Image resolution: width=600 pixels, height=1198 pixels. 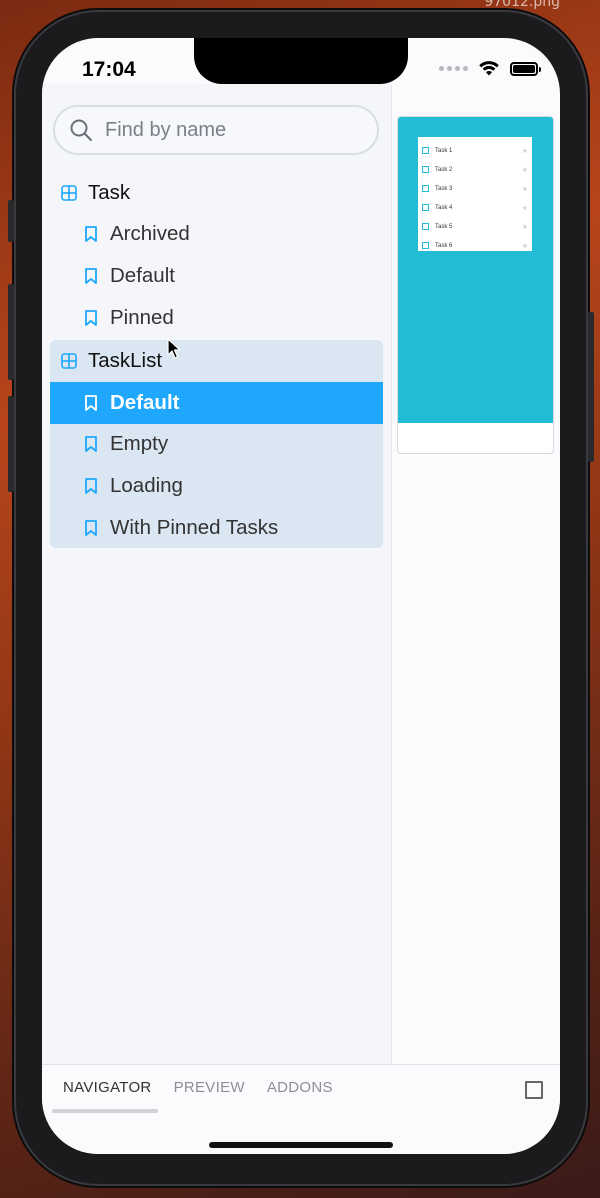 I want to click on volume-down-button, so click(x=11, y=444).